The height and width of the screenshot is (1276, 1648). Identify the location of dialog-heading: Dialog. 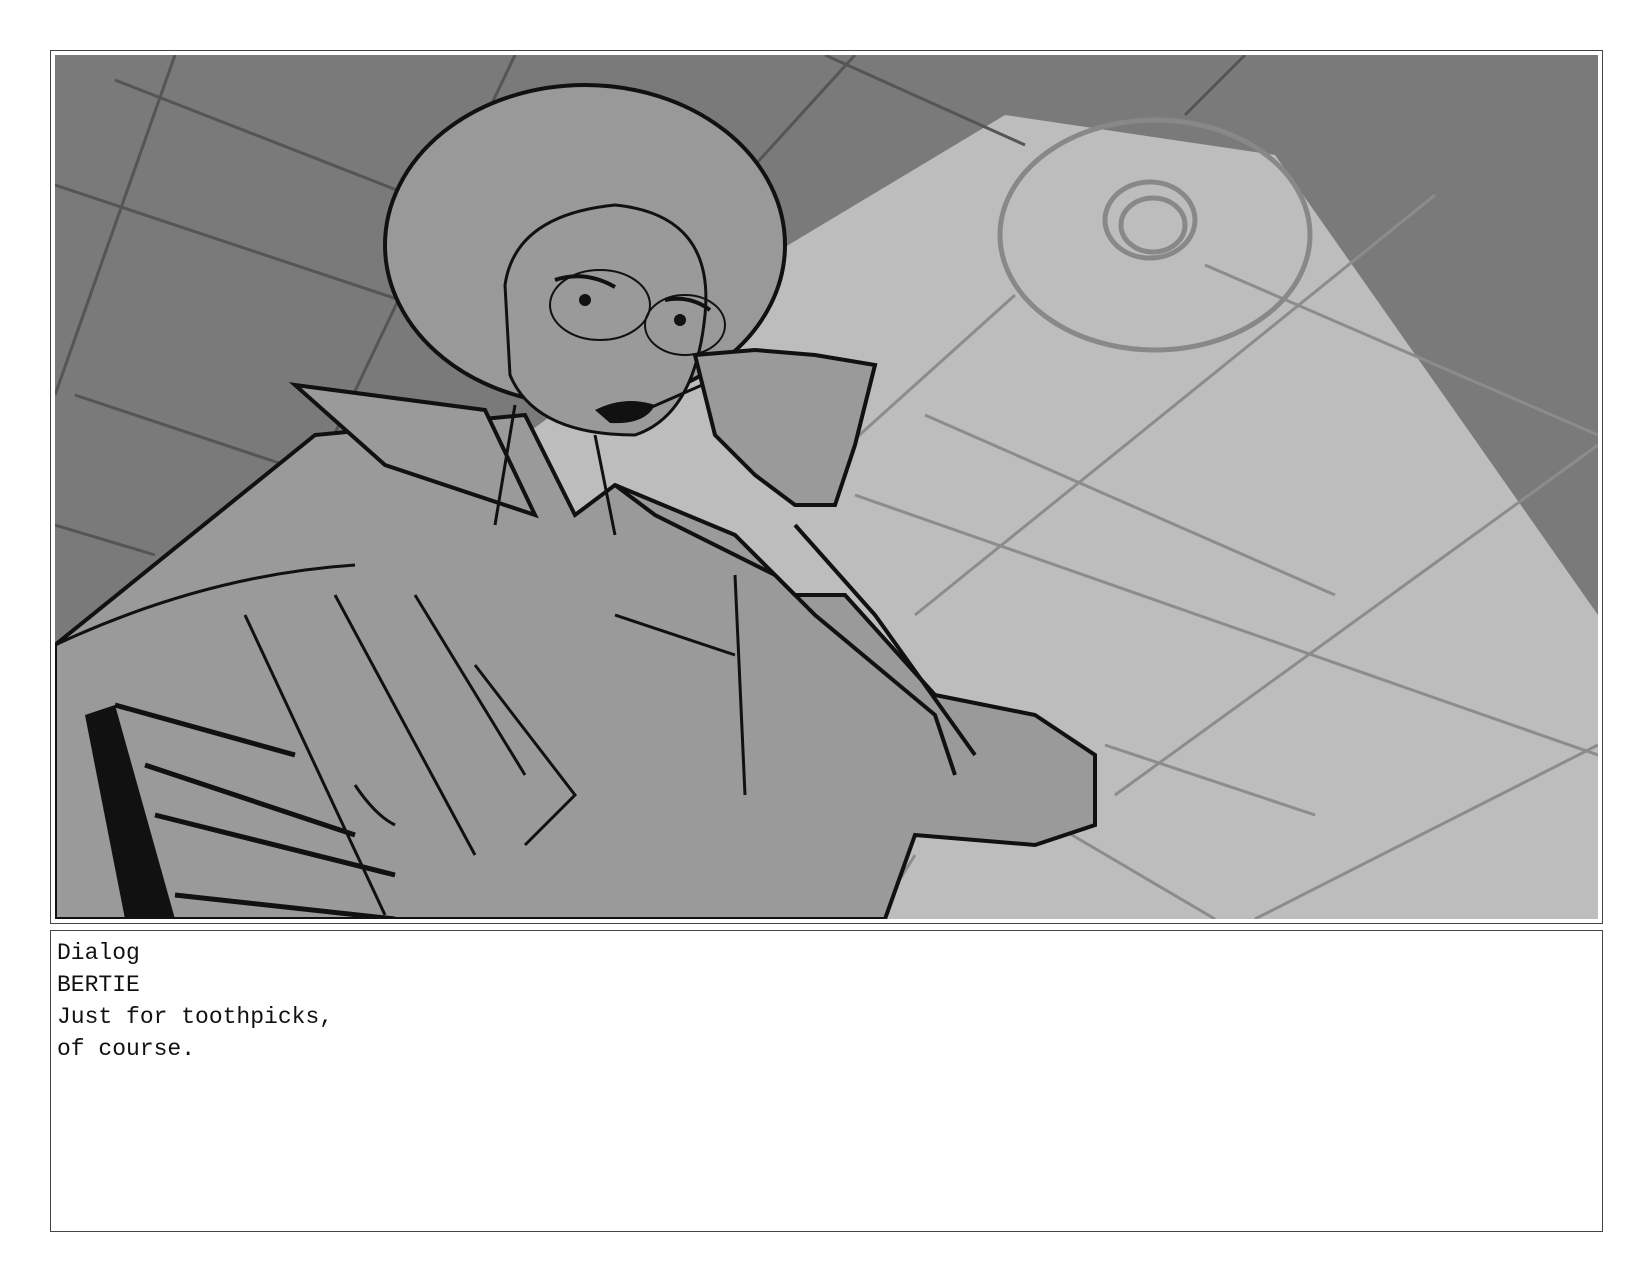
(98, 953).